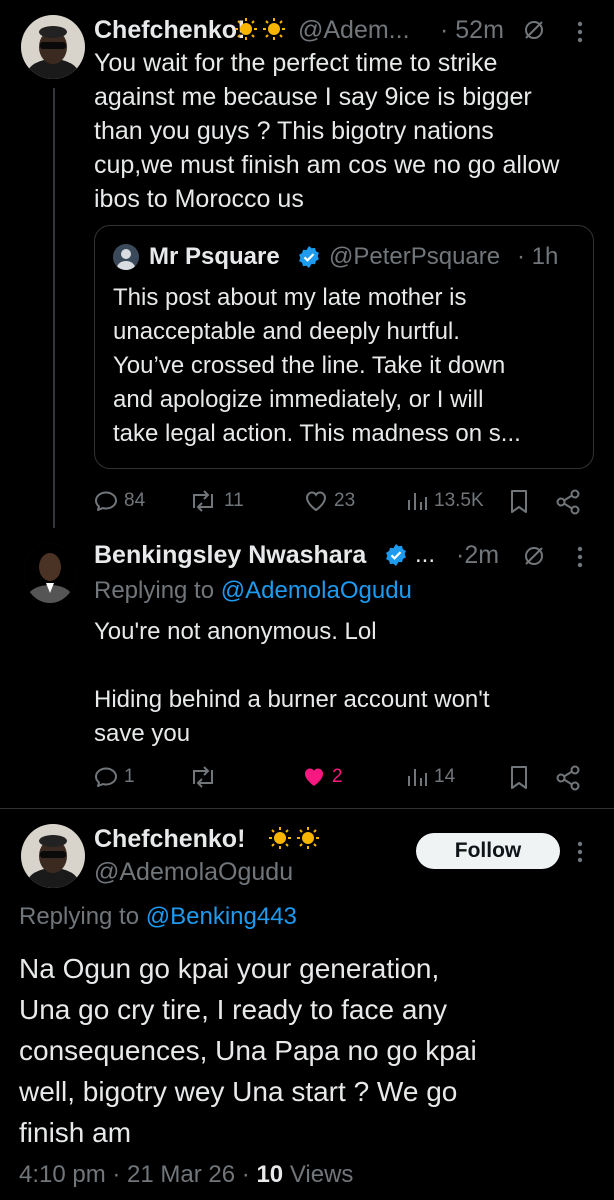  I want to click on display-name: Benkingsley Nwashara, so click(230, 555).